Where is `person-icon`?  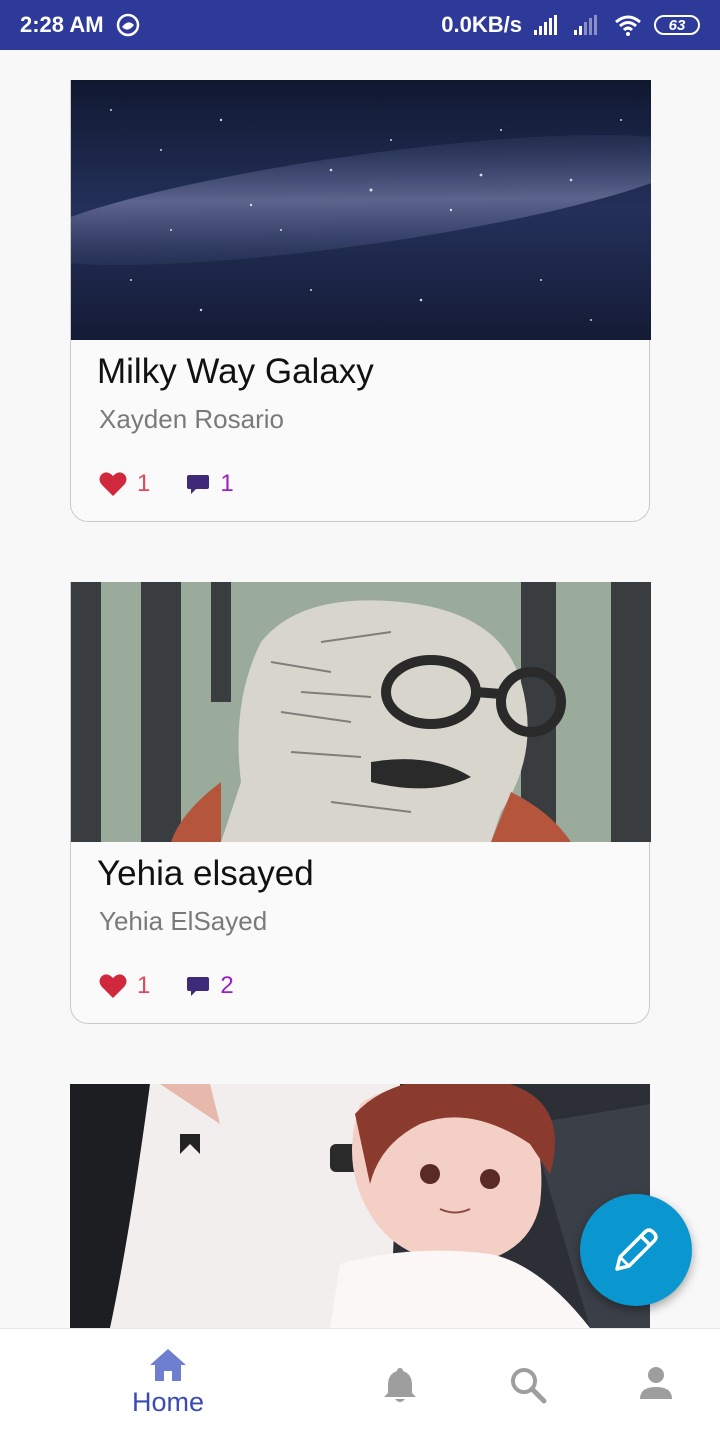 person-icon is located at coordinates (656, 1383).